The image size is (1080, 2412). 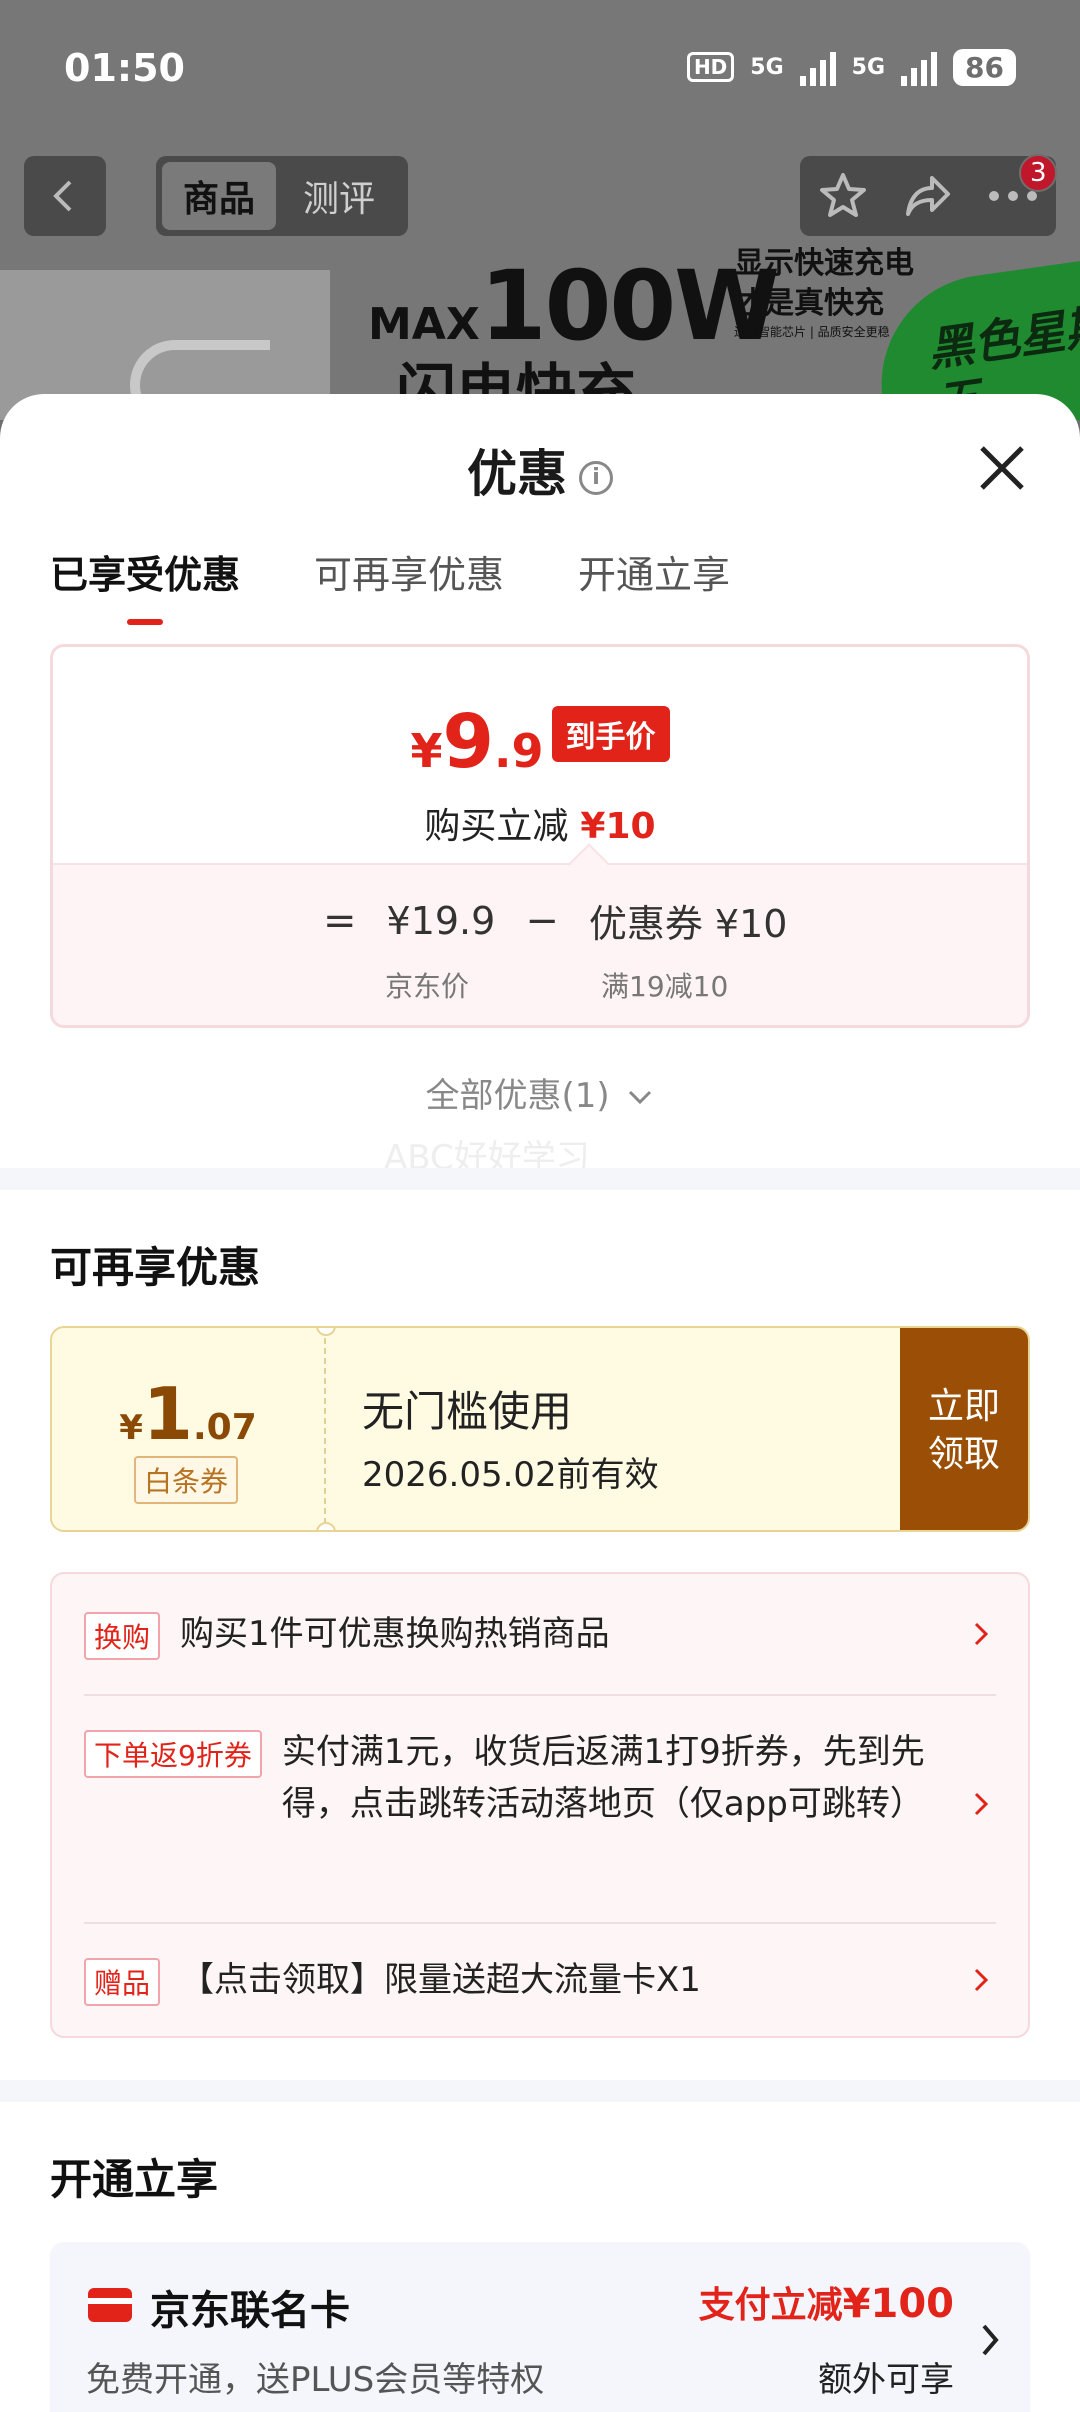 What do you see at coordinates (767, 67) in the screenshot?
I see `network-label-1: 5G` at bounding box center [767, 67].